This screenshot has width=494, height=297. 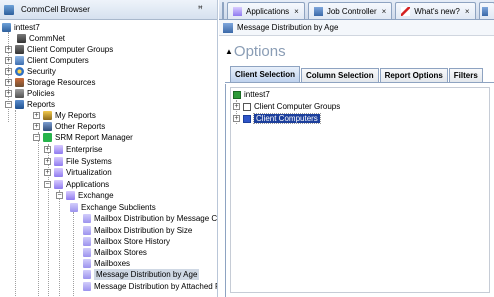 What do you see at coordinates (84, 149) in the screenshot?
I see `tree-item-label: Enterprise` at bounding box center [84, 149].